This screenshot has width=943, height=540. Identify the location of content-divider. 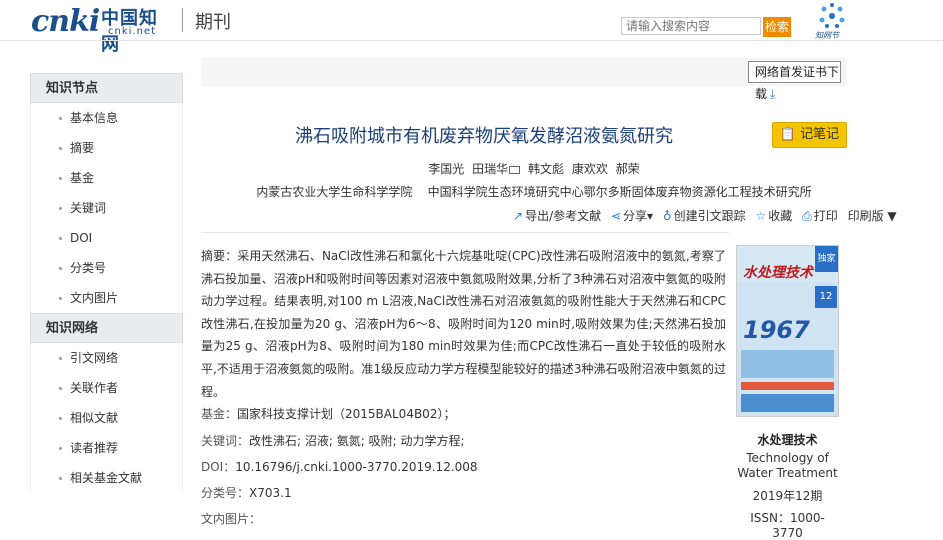
(465, 232).